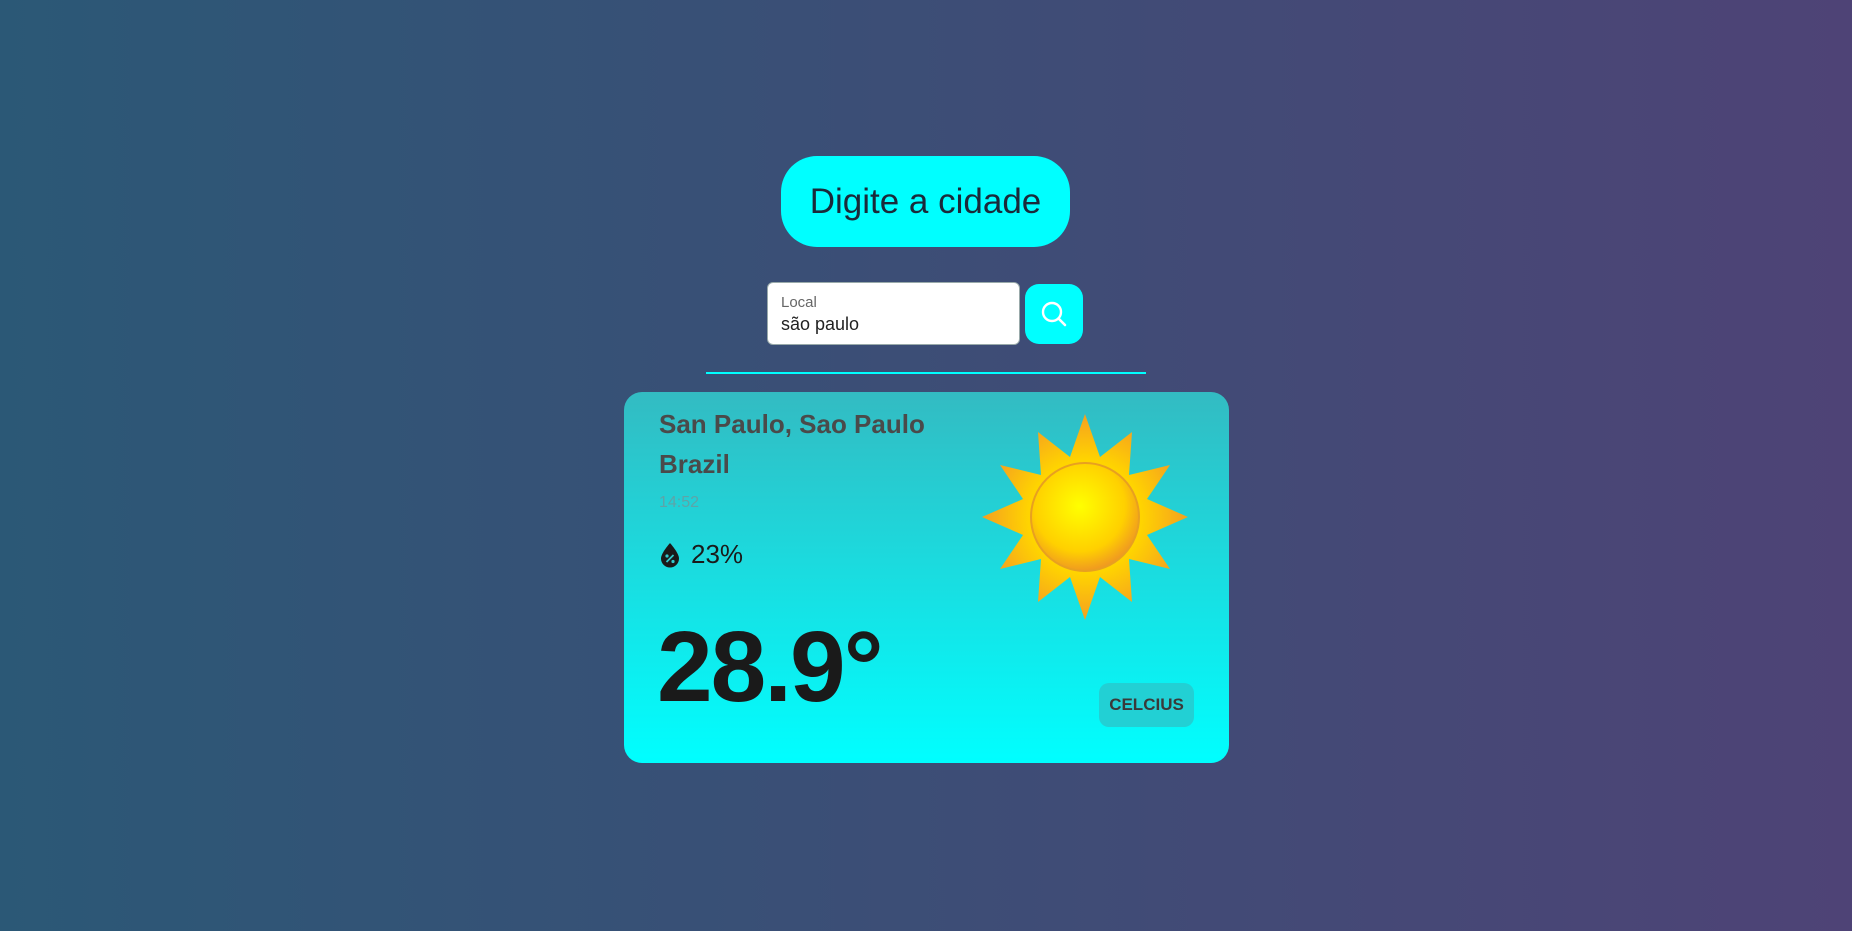 The height and width of the screenshot is (931, 1852). Describe the element at coordinates (926, 373) in the screenshot. I see `divider` at that location.